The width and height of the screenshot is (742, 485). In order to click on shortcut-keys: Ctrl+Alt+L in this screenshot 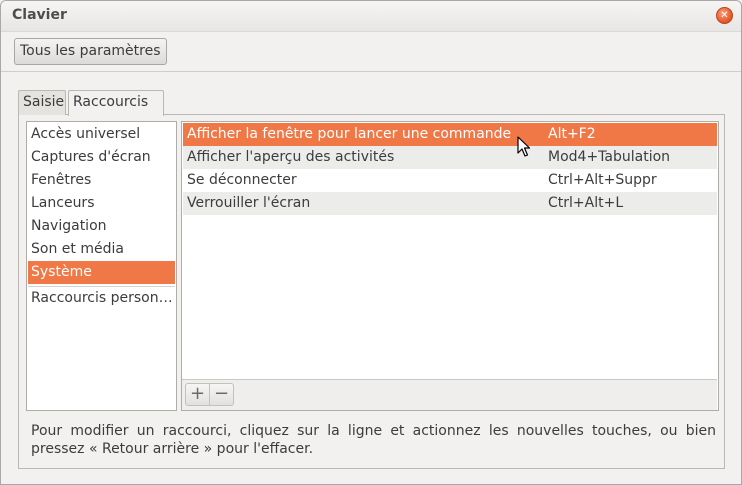, I will do `click(586, 203)`.